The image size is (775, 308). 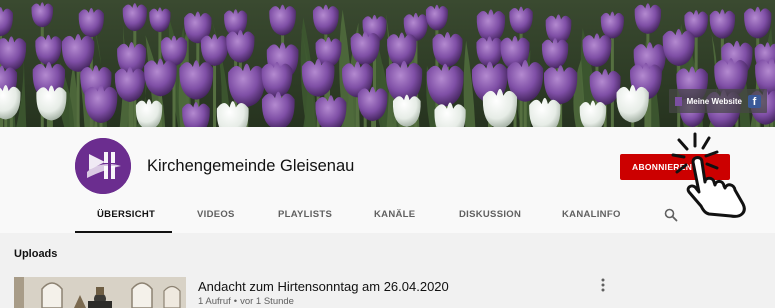 I want to click on website-icon, so click(x=678, y=101).